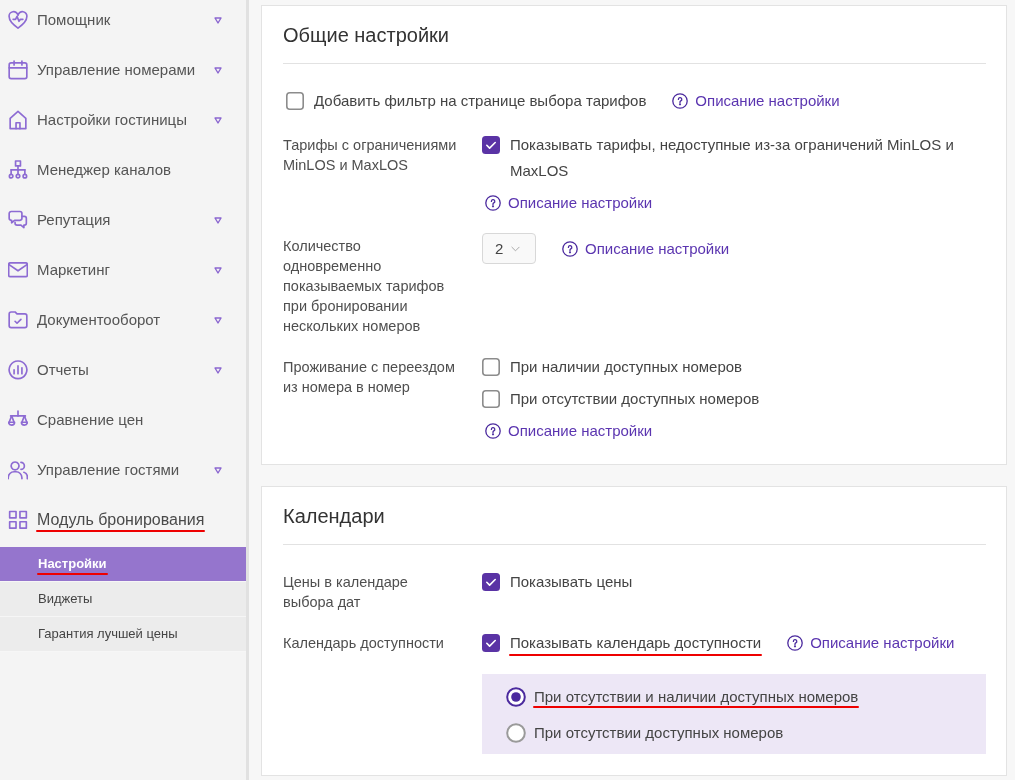  I want to click on sidebar-item: Менеджер каналов, so click(123, 170).